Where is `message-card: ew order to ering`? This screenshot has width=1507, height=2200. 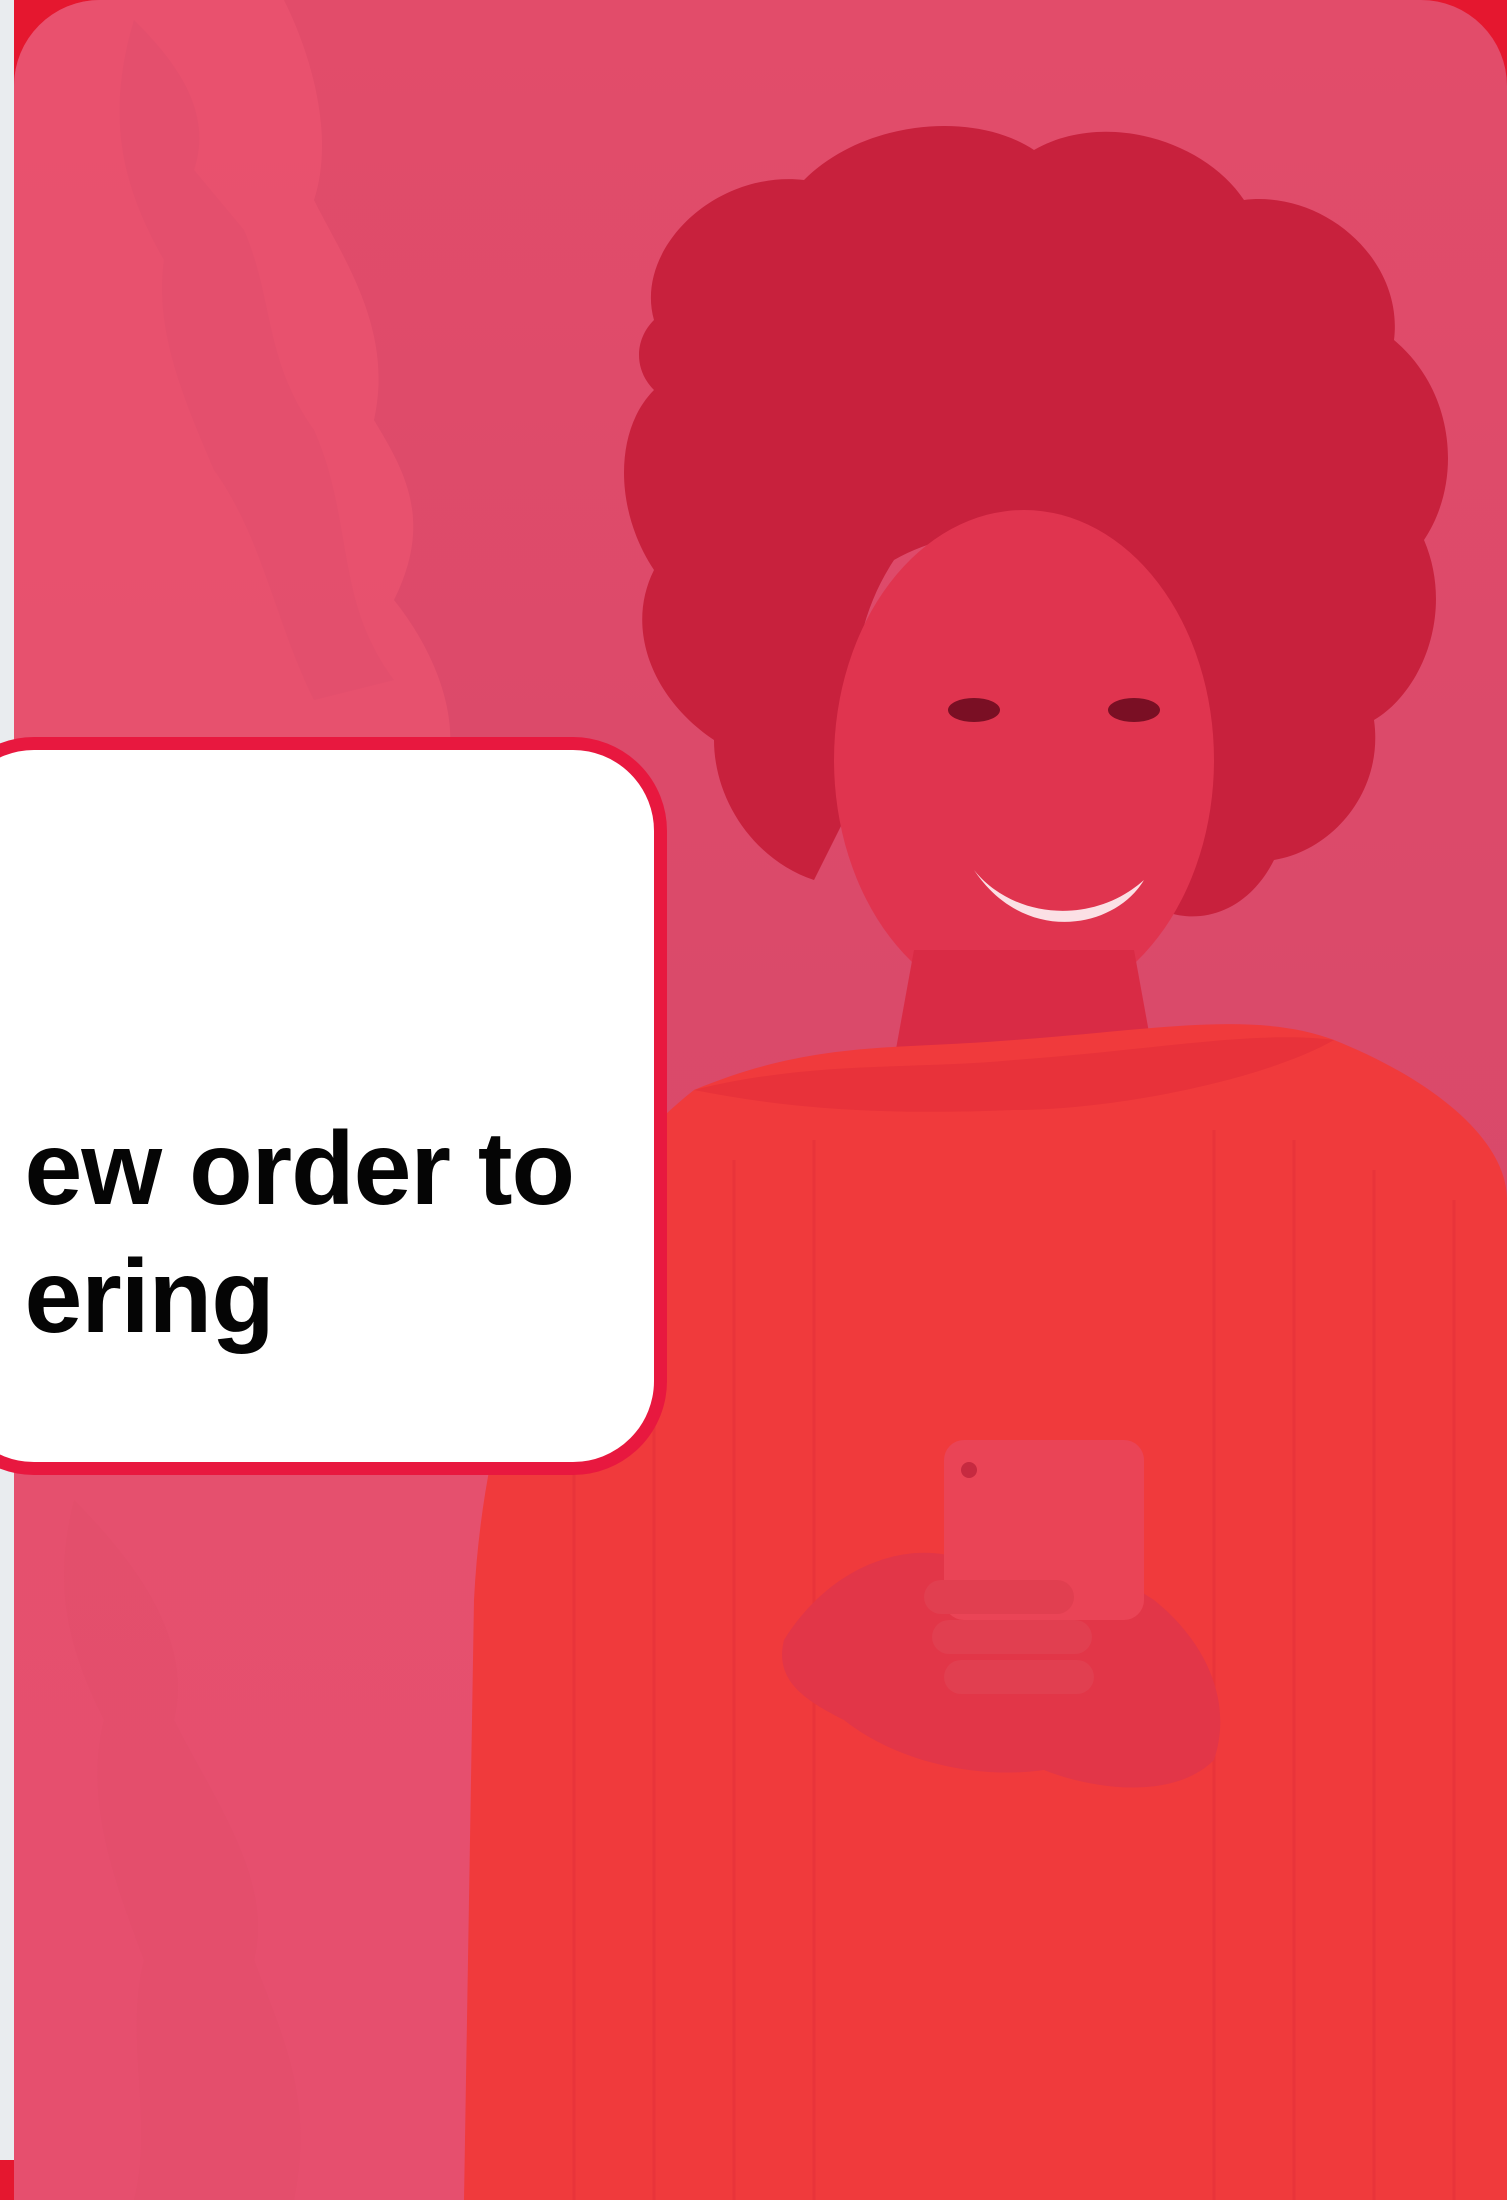 message-card: ew order to ering is located at coordinates (333, 1106).